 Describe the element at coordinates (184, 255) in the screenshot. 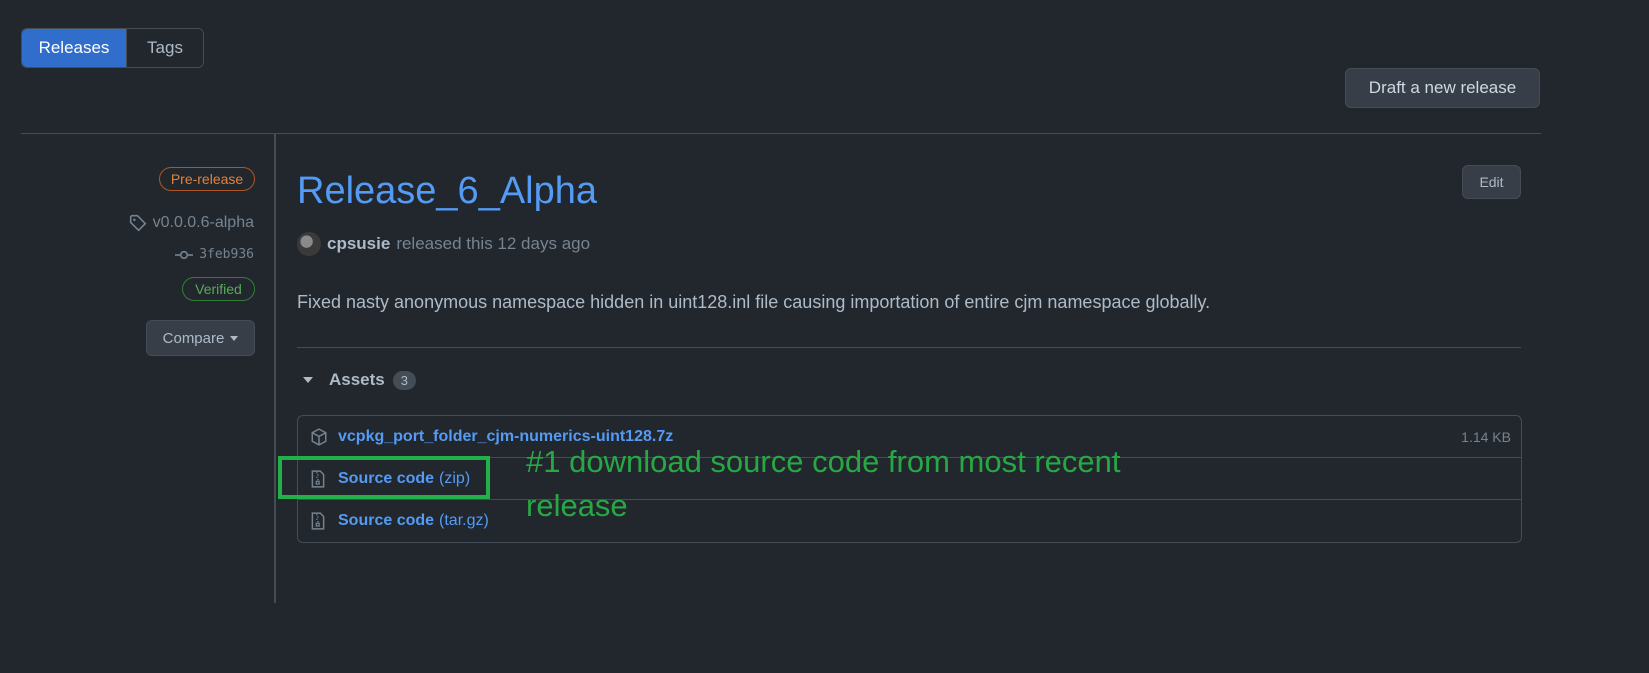

I see `git-commit-icon` at that location.